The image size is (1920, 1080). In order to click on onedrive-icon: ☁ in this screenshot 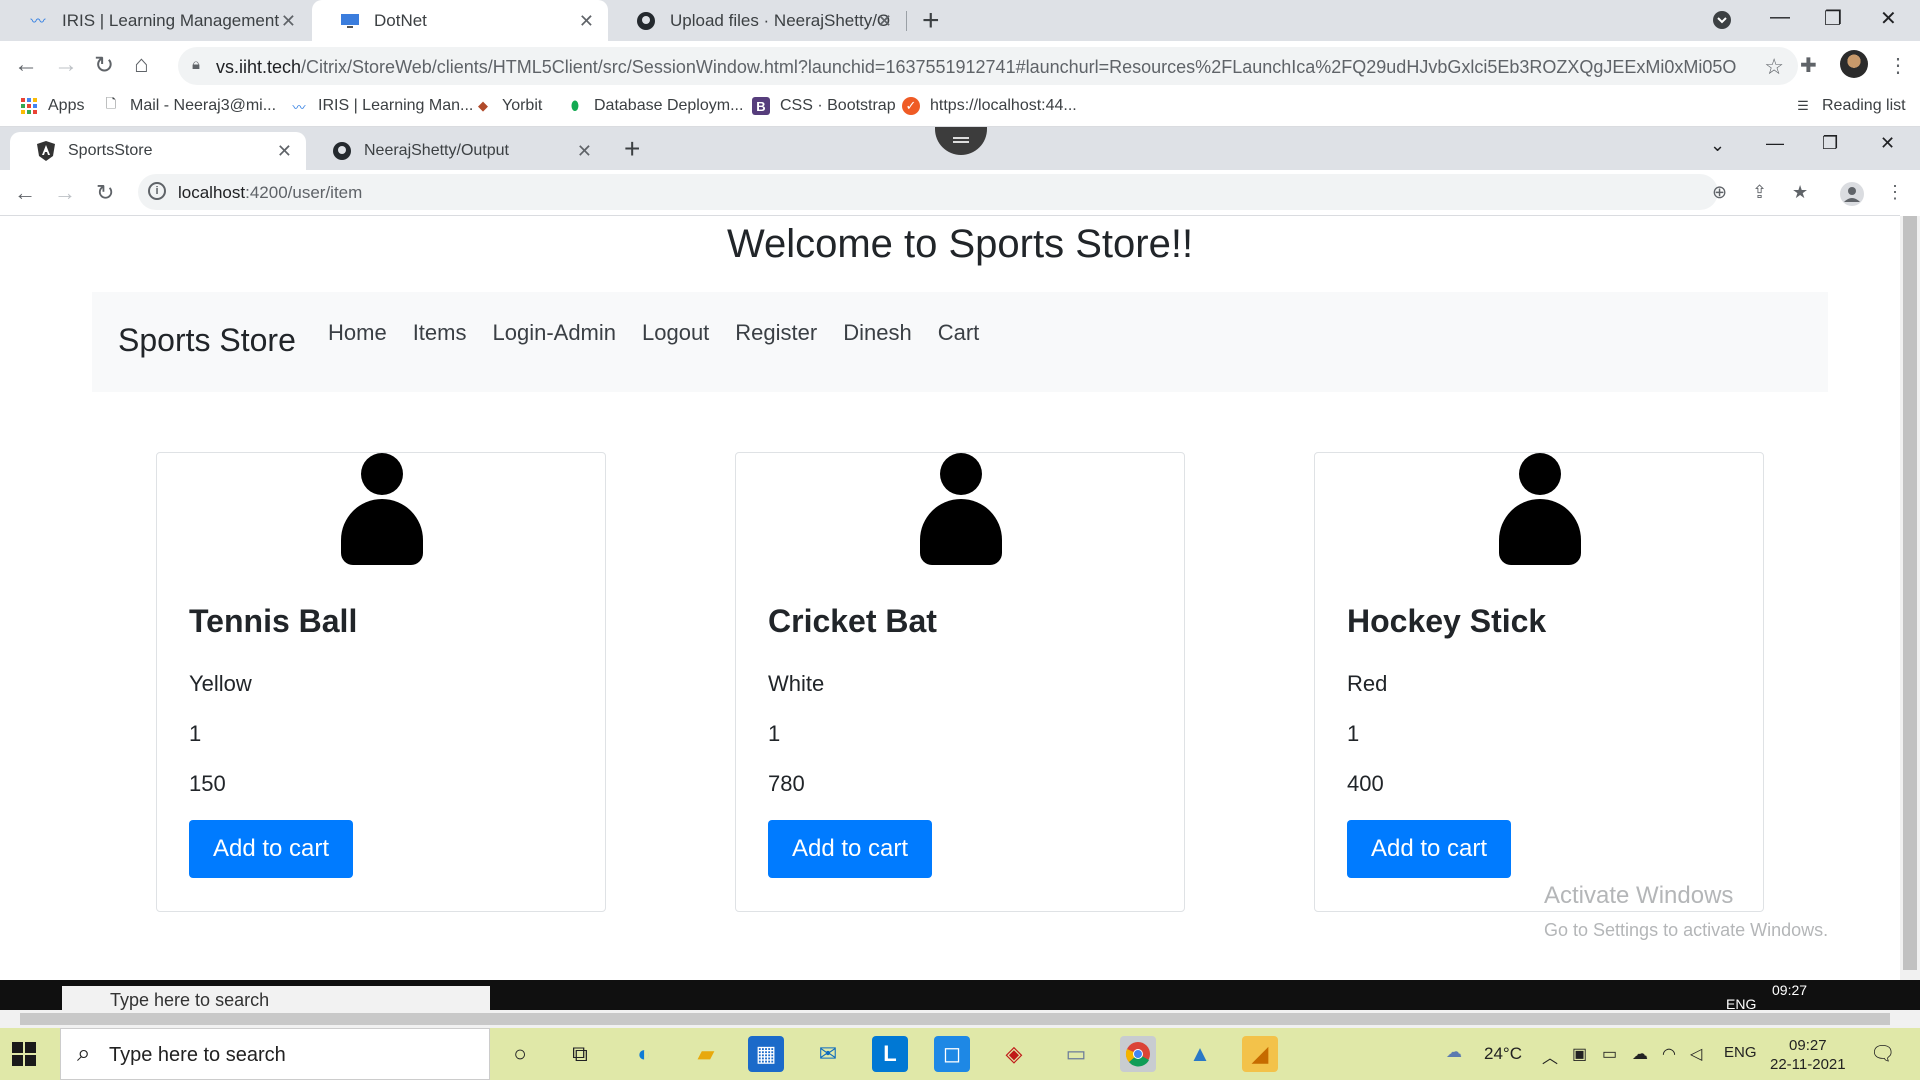, I will do `click(1640, 1054)`.